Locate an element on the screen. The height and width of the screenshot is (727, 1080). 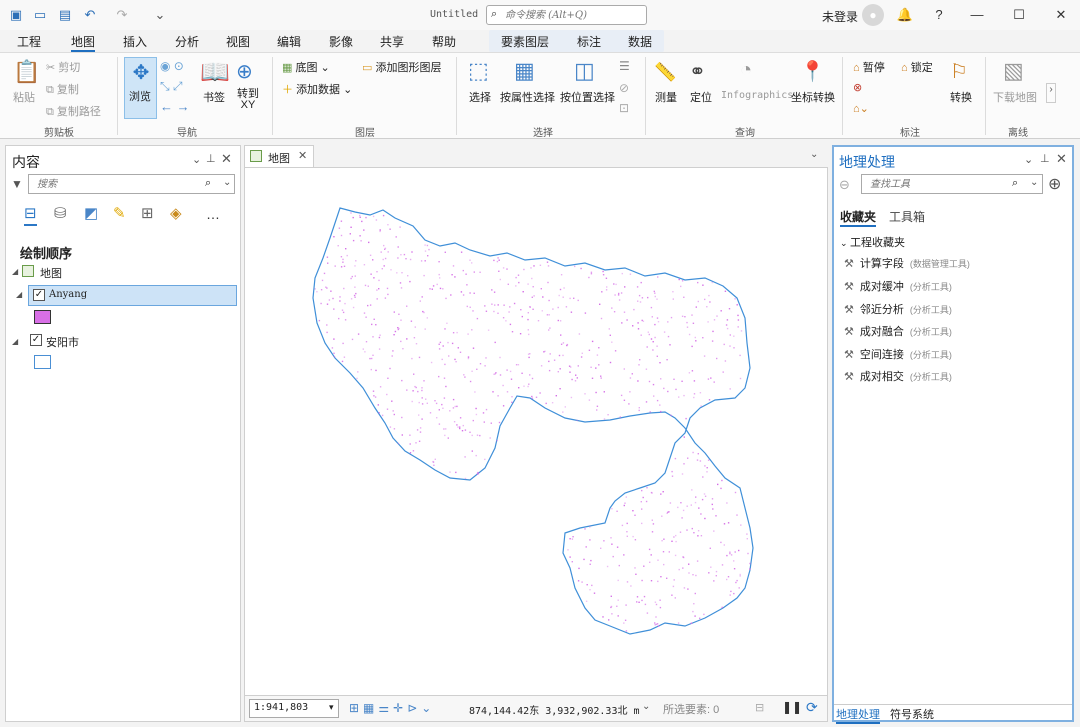
label-options-icon: ⌂⌄ is located at coordinates (861, 108).